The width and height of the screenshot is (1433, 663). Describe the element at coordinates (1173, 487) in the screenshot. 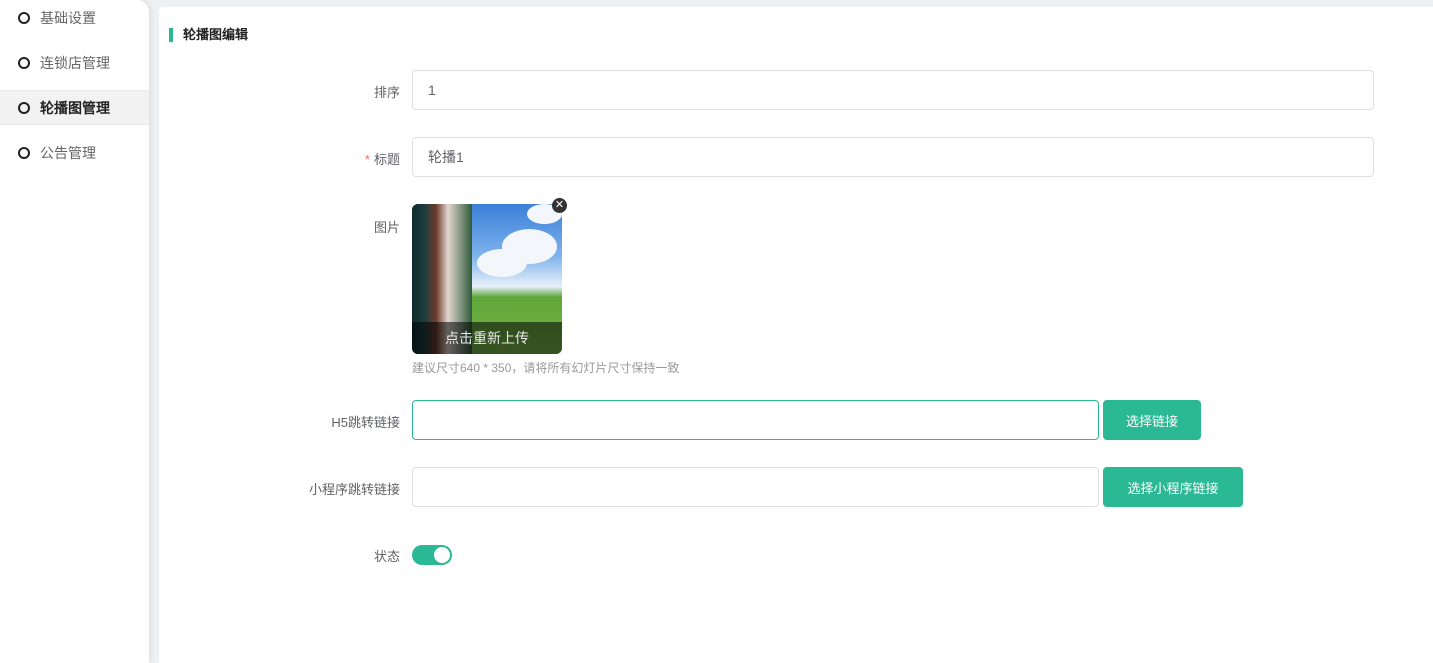

I see `select-mp-link-button: 选择小程序链接` at that location.